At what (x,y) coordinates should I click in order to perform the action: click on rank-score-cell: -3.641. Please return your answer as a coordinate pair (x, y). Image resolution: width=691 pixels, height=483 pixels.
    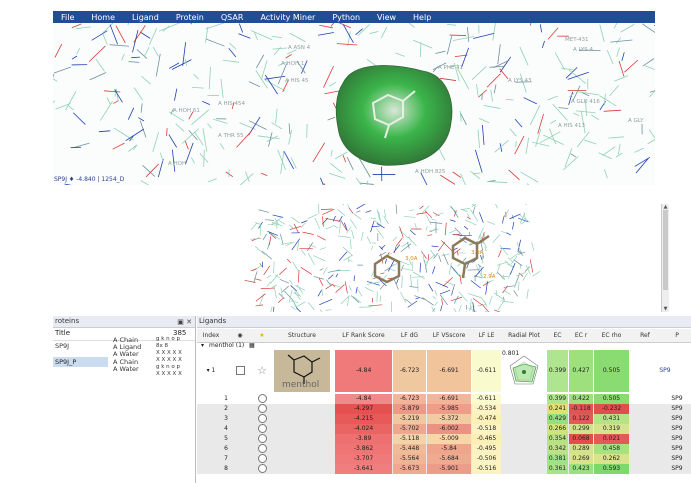
    Looking at the image, I should click on (363, 469).